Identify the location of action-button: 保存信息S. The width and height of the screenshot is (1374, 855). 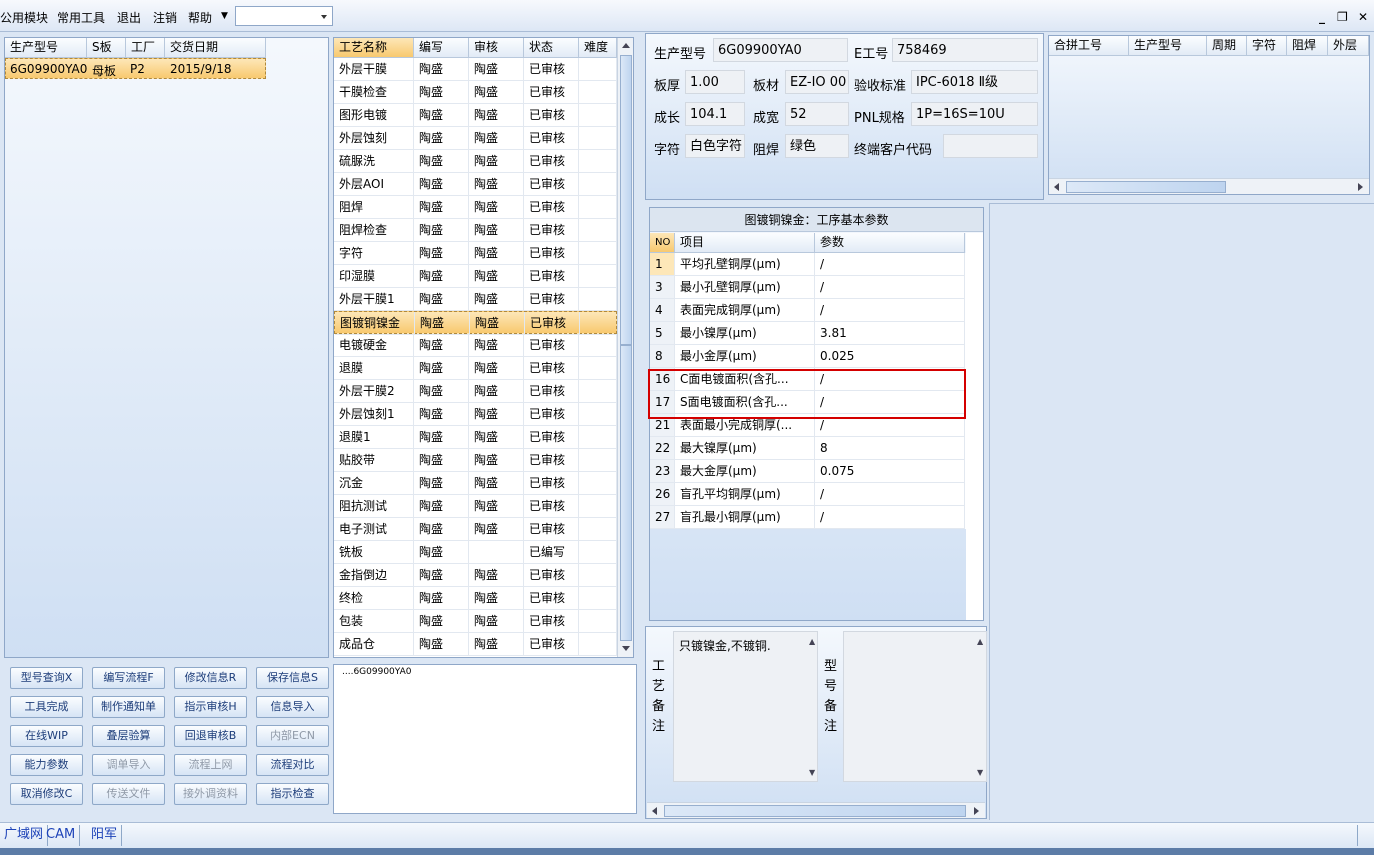
(292, 678).